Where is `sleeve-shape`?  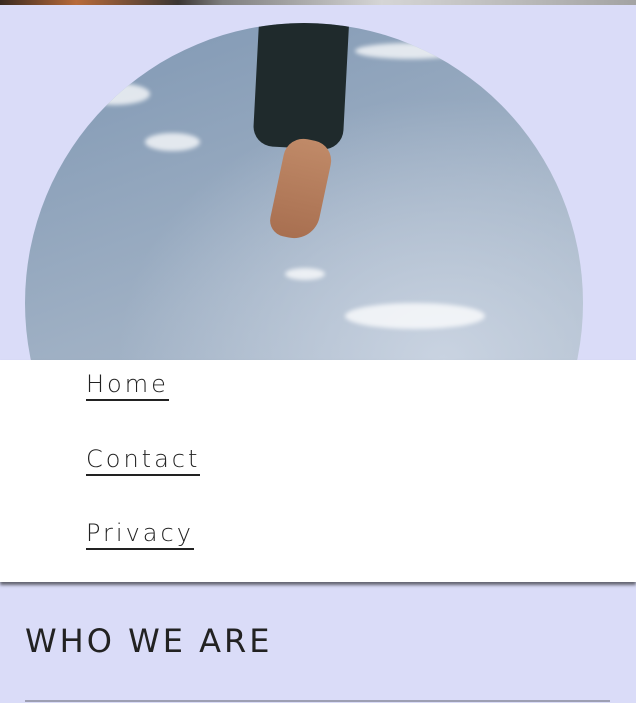
sleeve-shape is located at coordinates (301, 87).